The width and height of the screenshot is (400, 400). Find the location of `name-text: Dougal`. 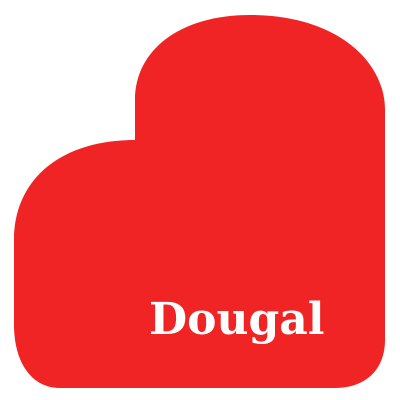

name-text: Dougal is located at coordinates (237, 319).